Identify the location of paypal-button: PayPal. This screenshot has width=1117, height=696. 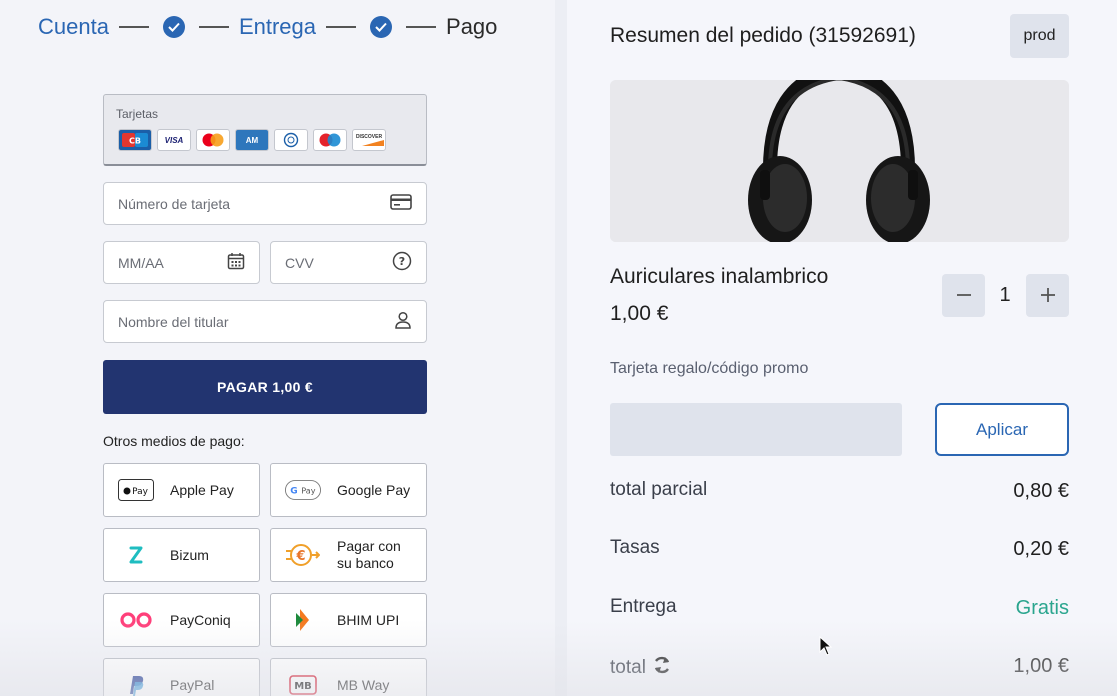
(181, 677).